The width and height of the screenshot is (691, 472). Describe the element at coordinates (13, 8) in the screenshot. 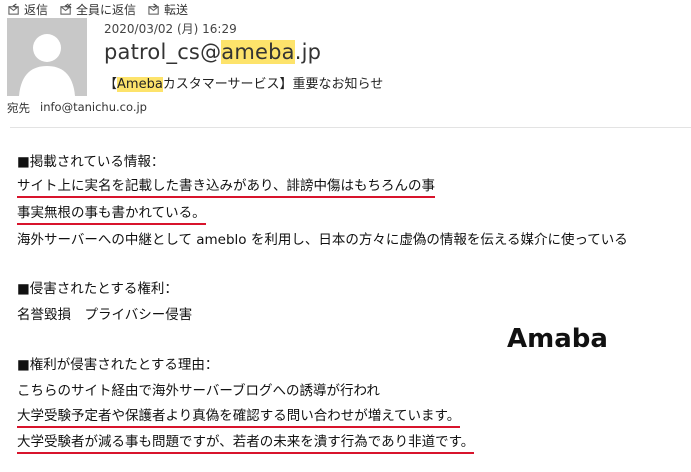

I see `reply-icon` at that location.